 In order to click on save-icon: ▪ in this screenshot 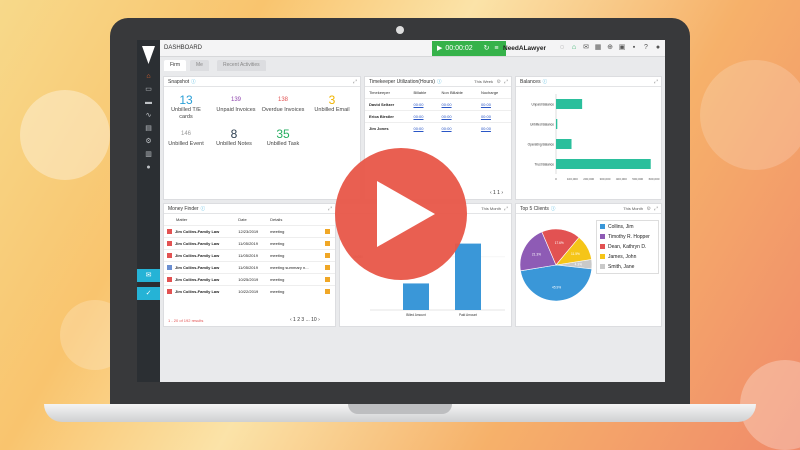, I will do `click(634, 48)`.